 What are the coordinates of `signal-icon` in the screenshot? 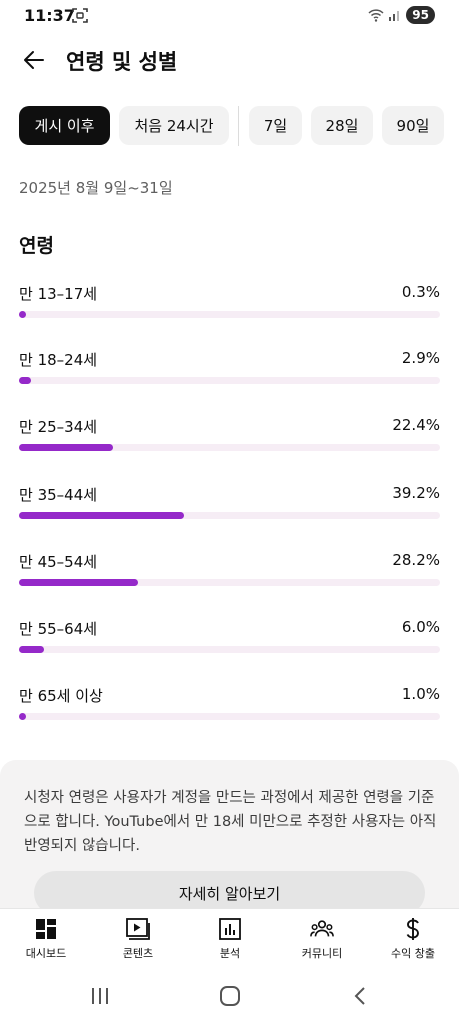 It's located at (394, 16).